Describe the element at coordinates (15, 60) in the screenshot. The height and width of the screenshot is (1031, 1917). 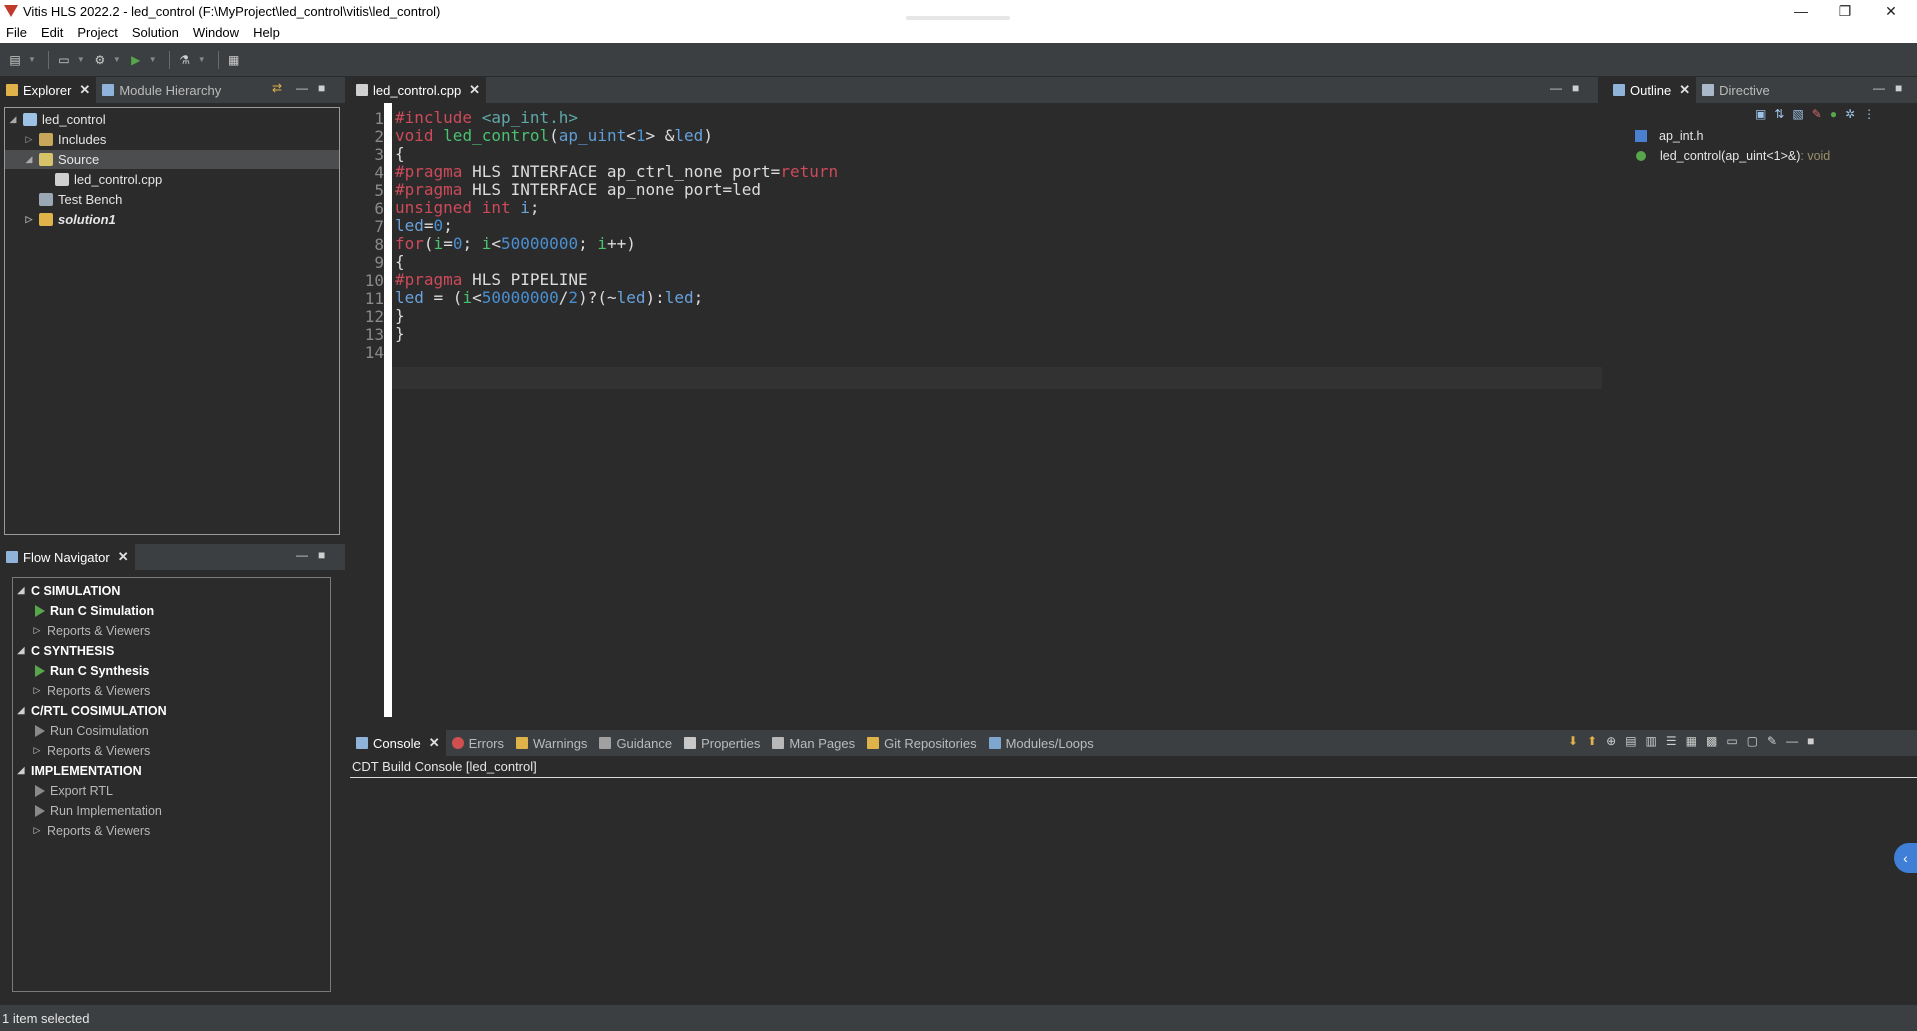
I see `new-project-icon: ▤` at that location.